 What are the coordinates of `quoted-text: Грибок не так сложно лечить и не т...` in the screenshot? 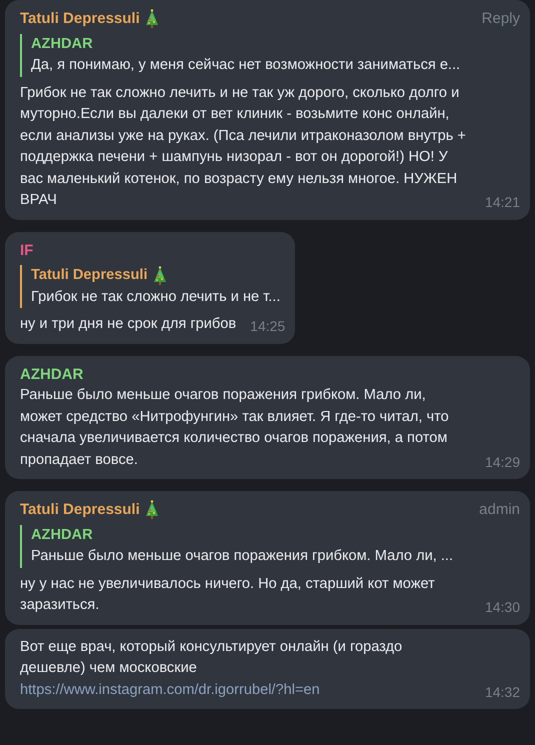 It's located at (156, 297).